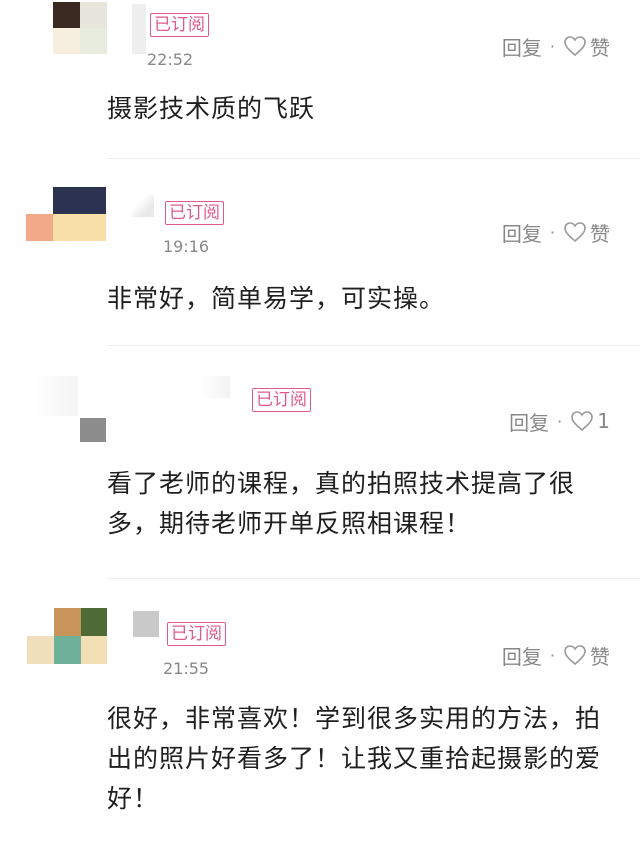 This screenshot has height=848, width=640. I want to click on comment-time: 19:16, so click(186, 246).